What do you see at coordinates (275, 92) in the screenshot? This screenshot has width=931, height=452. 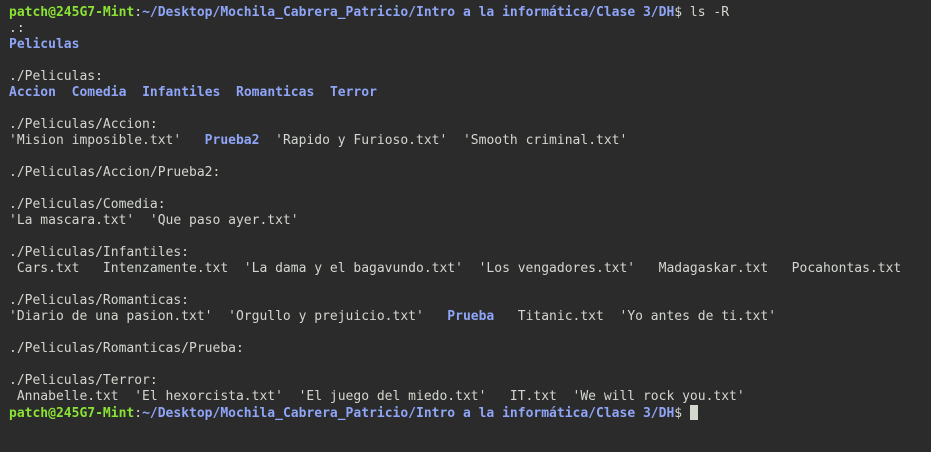 I see `directory-name: Romanticas` at bounding box center [275, 92].